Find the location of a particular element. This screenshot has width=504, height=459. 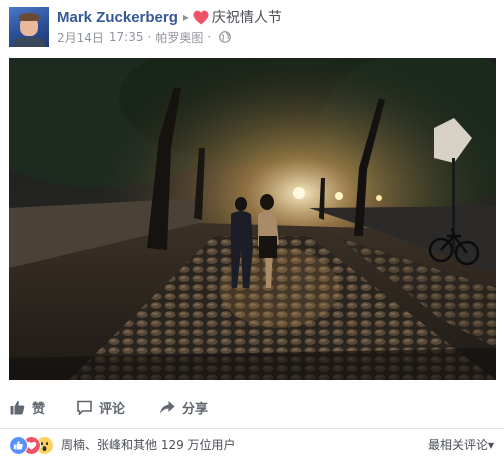

heart-icon is located at coordinates (201, 17).